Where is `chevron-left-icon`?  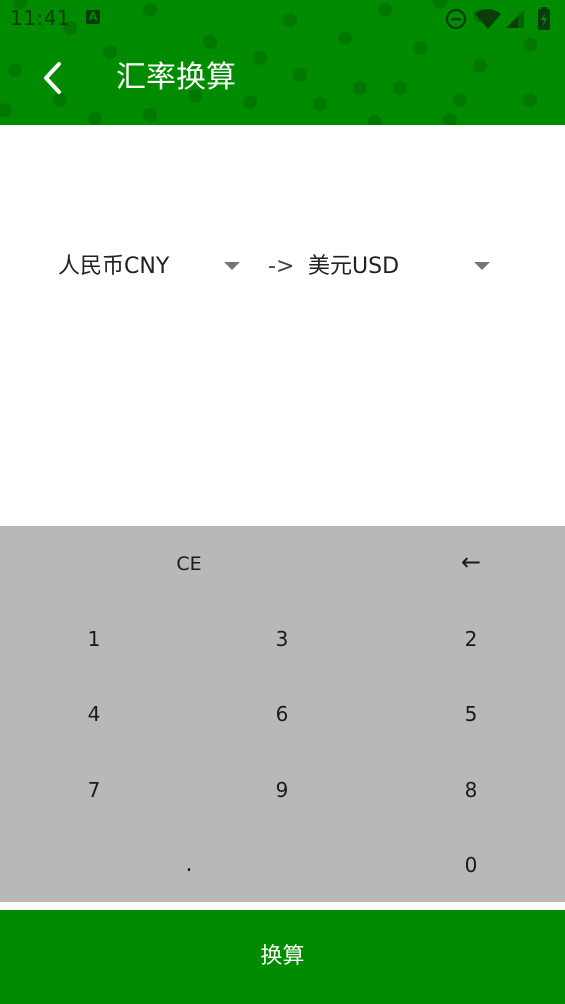 chevron-left-icon is located at coordinates (52, 78).